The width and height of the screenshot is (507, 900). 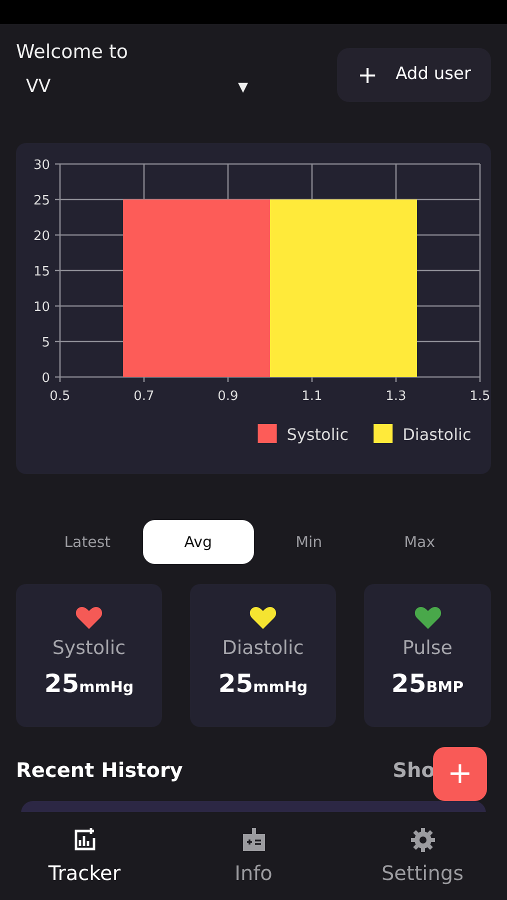 I want to click on stat-label: Pulse, so click(x=427, y=648).